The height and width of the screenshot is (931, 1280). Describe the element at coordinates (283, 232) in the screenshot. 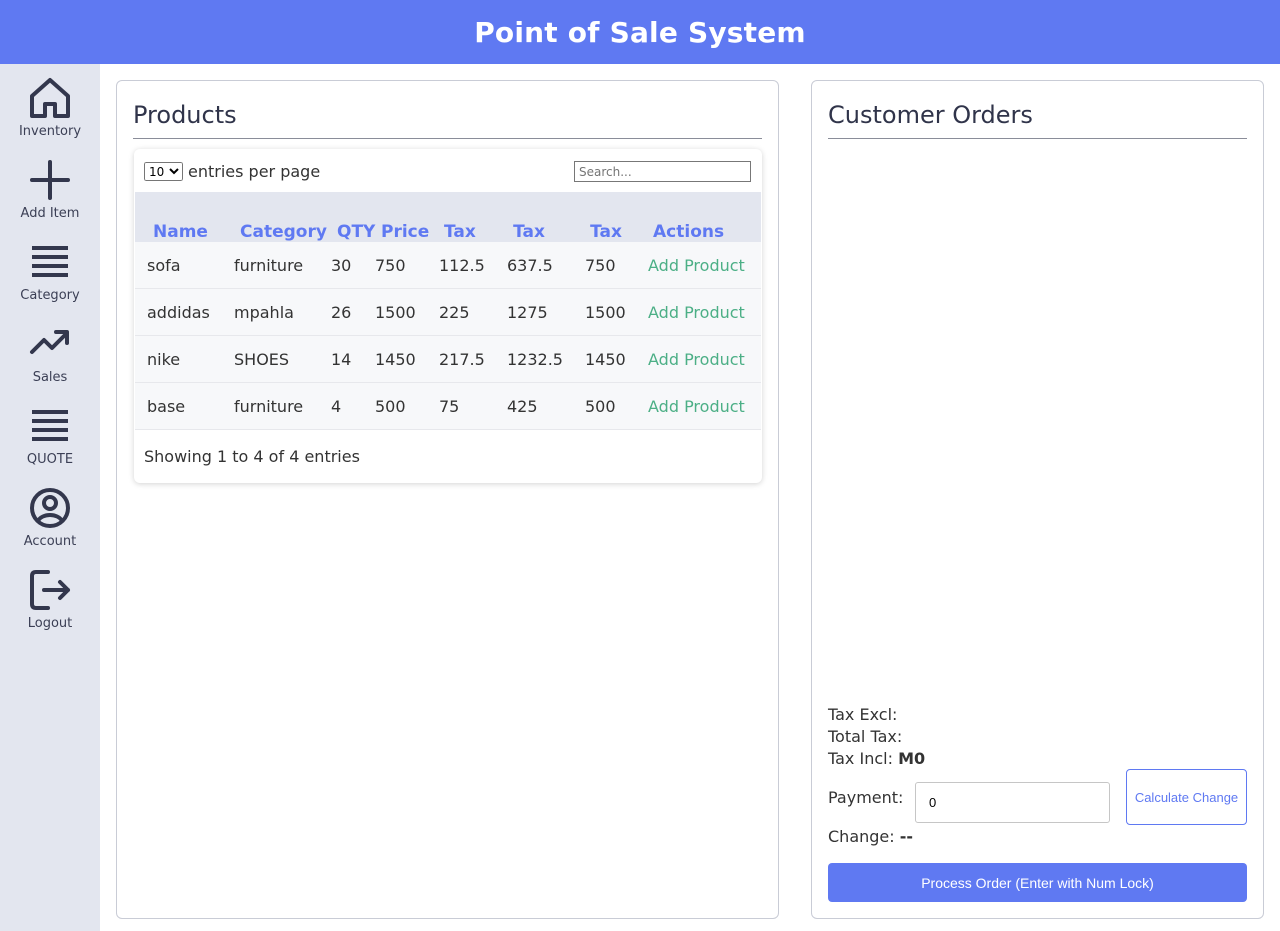

I see `column-header-category: Category` at that location.